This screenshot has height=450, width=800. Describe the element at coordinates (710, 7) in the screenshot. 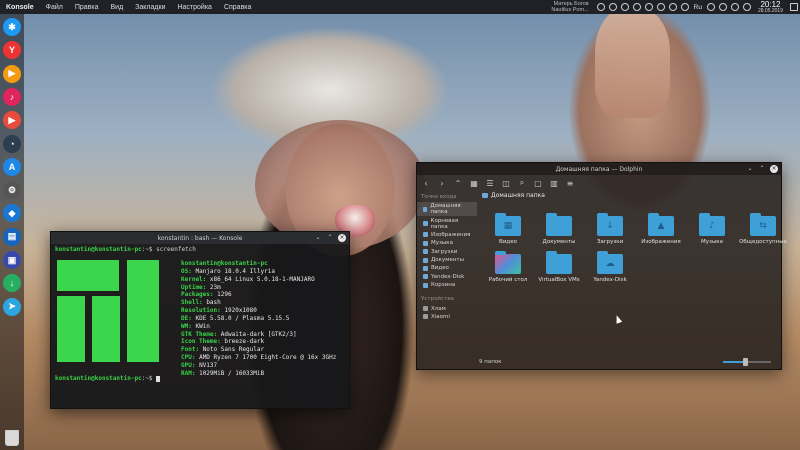

I see `network-icon` at that location.